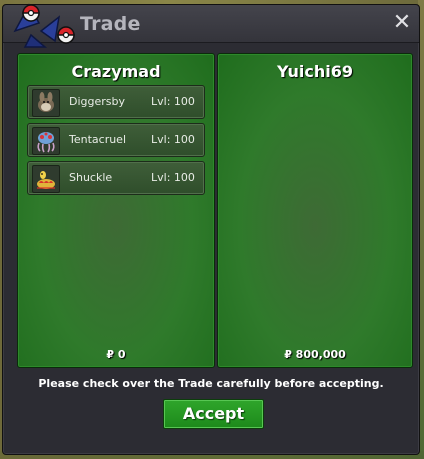  I want to click on money-offer-left: ₽ 0, so click(116, 354).